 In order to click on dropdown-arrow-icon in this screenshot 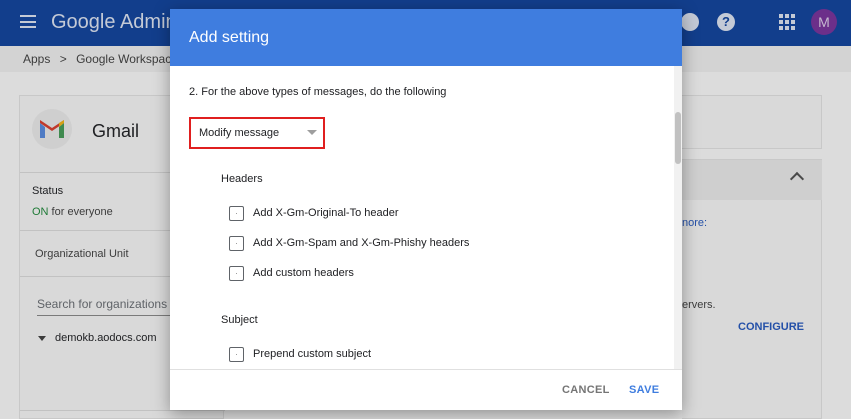, I will do `click(312, 132)`.